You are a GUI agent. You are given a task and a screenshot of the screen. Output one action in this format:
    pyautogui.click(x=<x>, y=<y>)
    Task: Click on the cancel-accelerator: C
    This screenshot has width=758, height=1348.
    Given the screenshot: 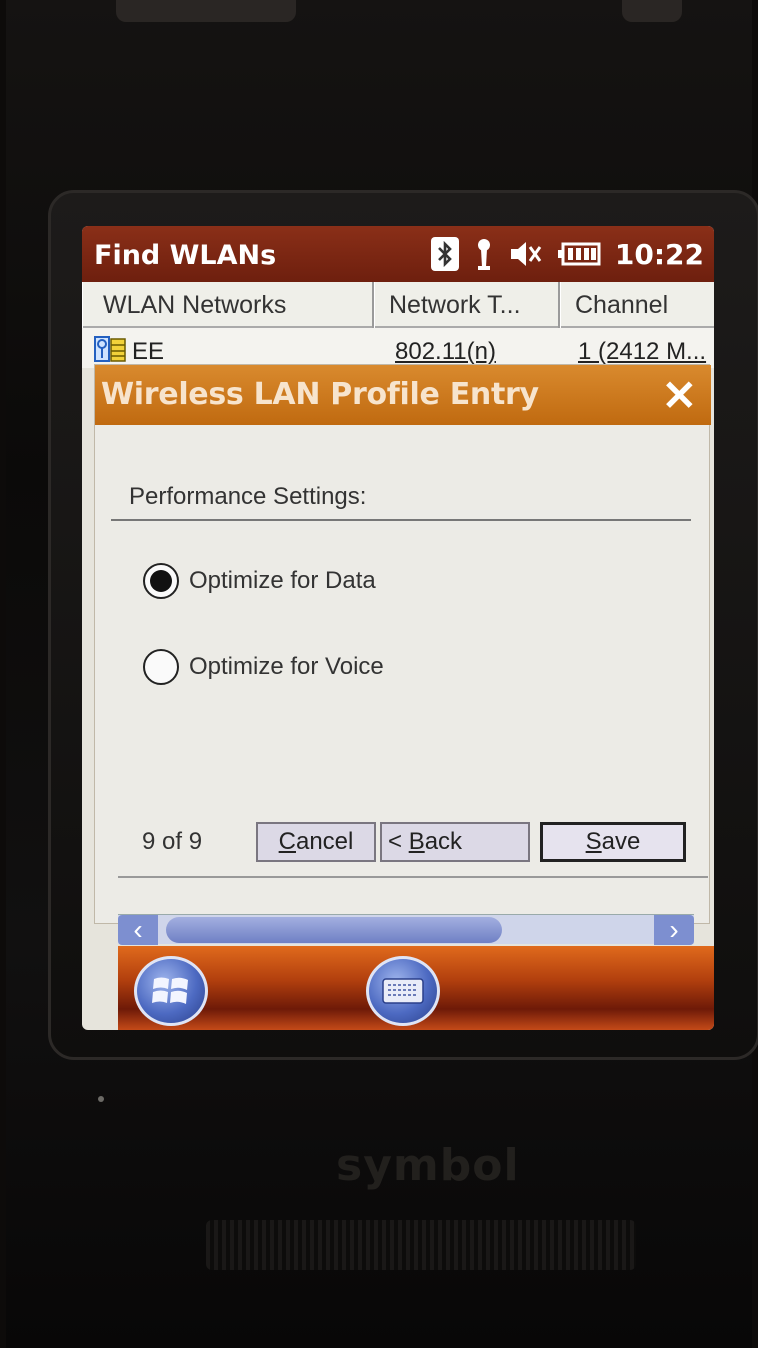 What is the action you would take?
    pyautogui.click(x=287, y=841)
    